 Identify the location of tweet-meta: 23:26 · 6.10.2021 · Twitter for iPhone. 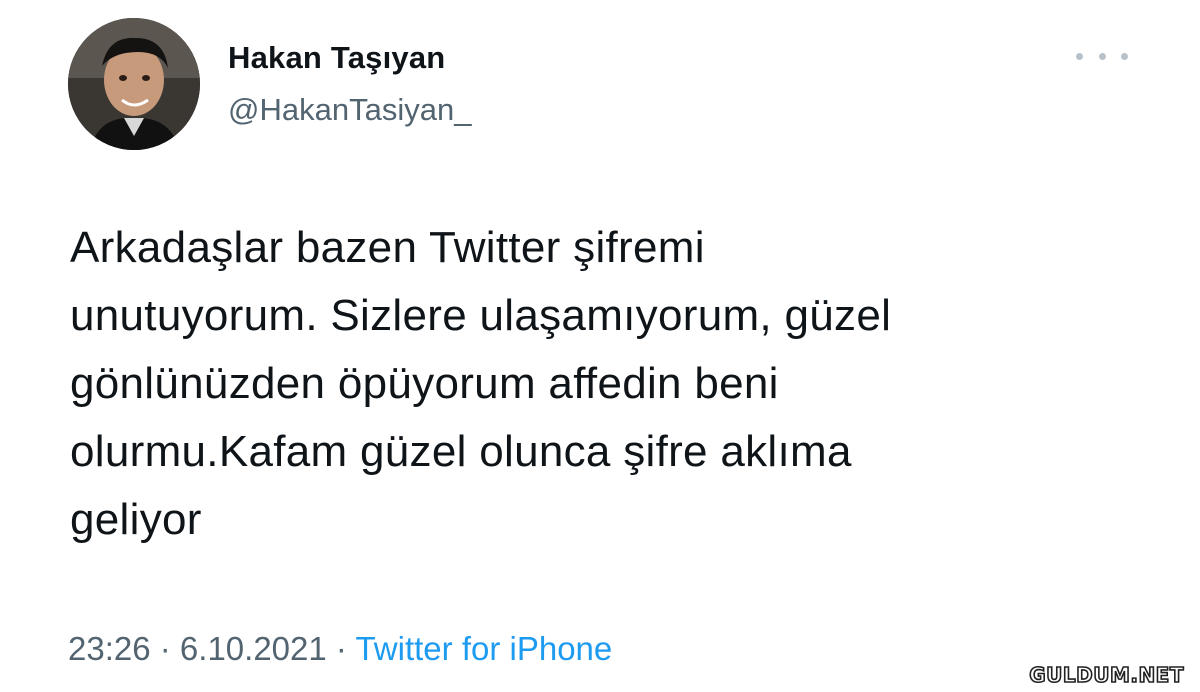
(340, 649).